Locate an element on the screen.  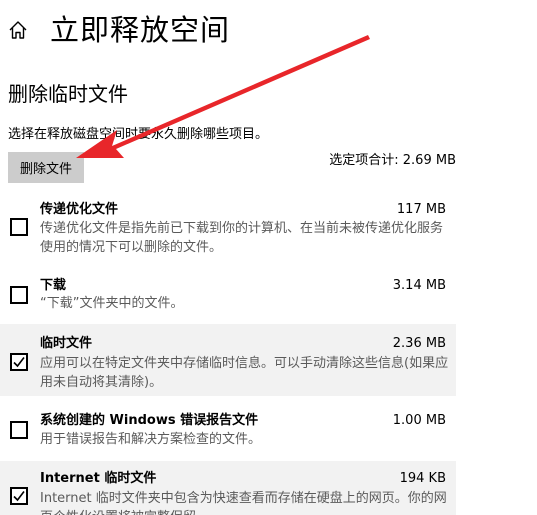
item-description: 用于错误报告和解决方案检查的文件。 is located at coordinates (151, 439).